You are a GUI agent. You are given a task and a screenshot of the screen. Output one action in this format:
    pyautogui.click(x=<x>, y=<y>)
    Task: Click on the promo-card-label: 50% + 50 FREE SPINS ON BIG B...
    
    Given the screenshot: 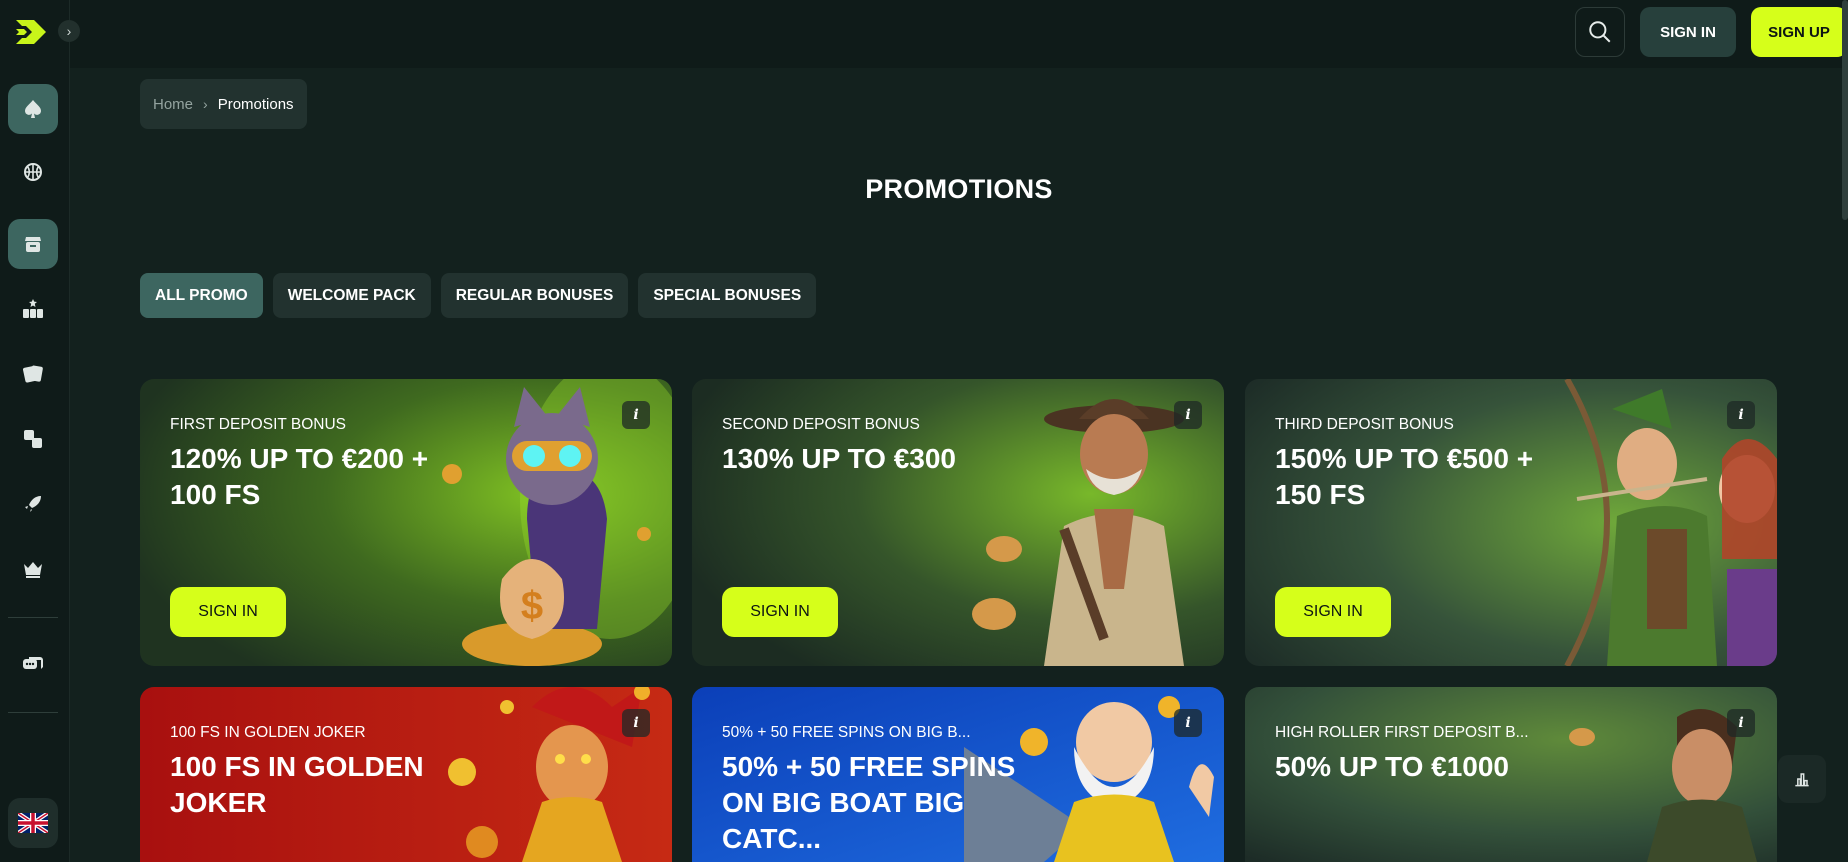 What is the action you would take?
    pyautogui.click(x=846, y=732)
    